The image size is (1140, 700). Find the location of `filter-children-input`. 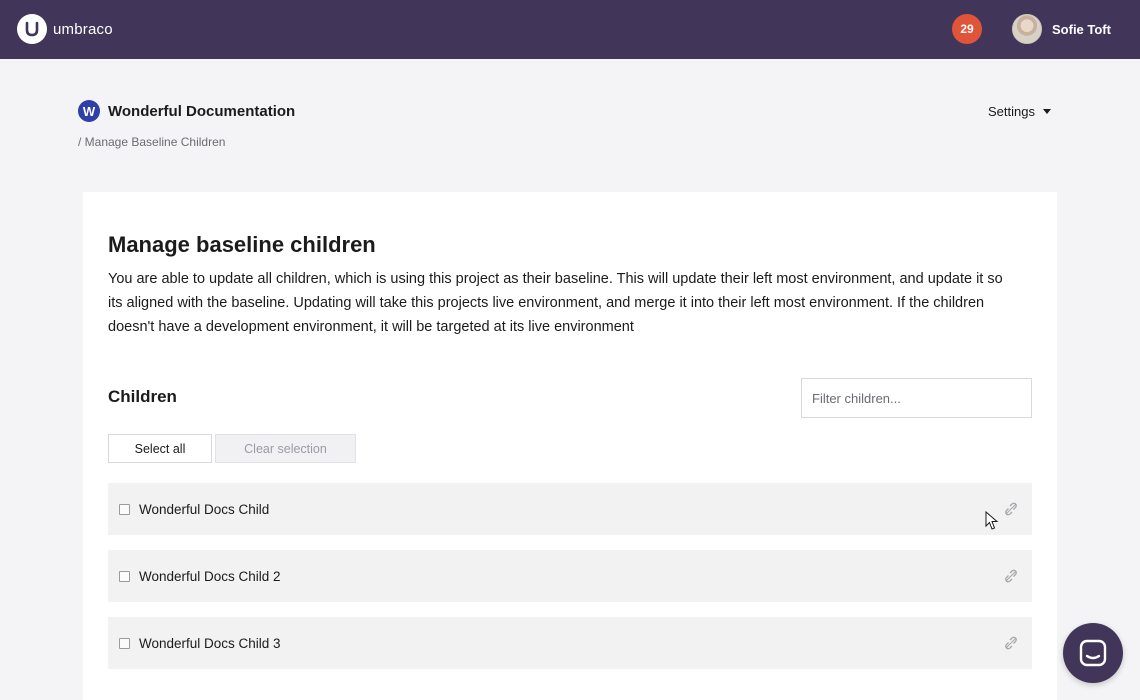

filter-children-input is located at coordinates (916, 398).